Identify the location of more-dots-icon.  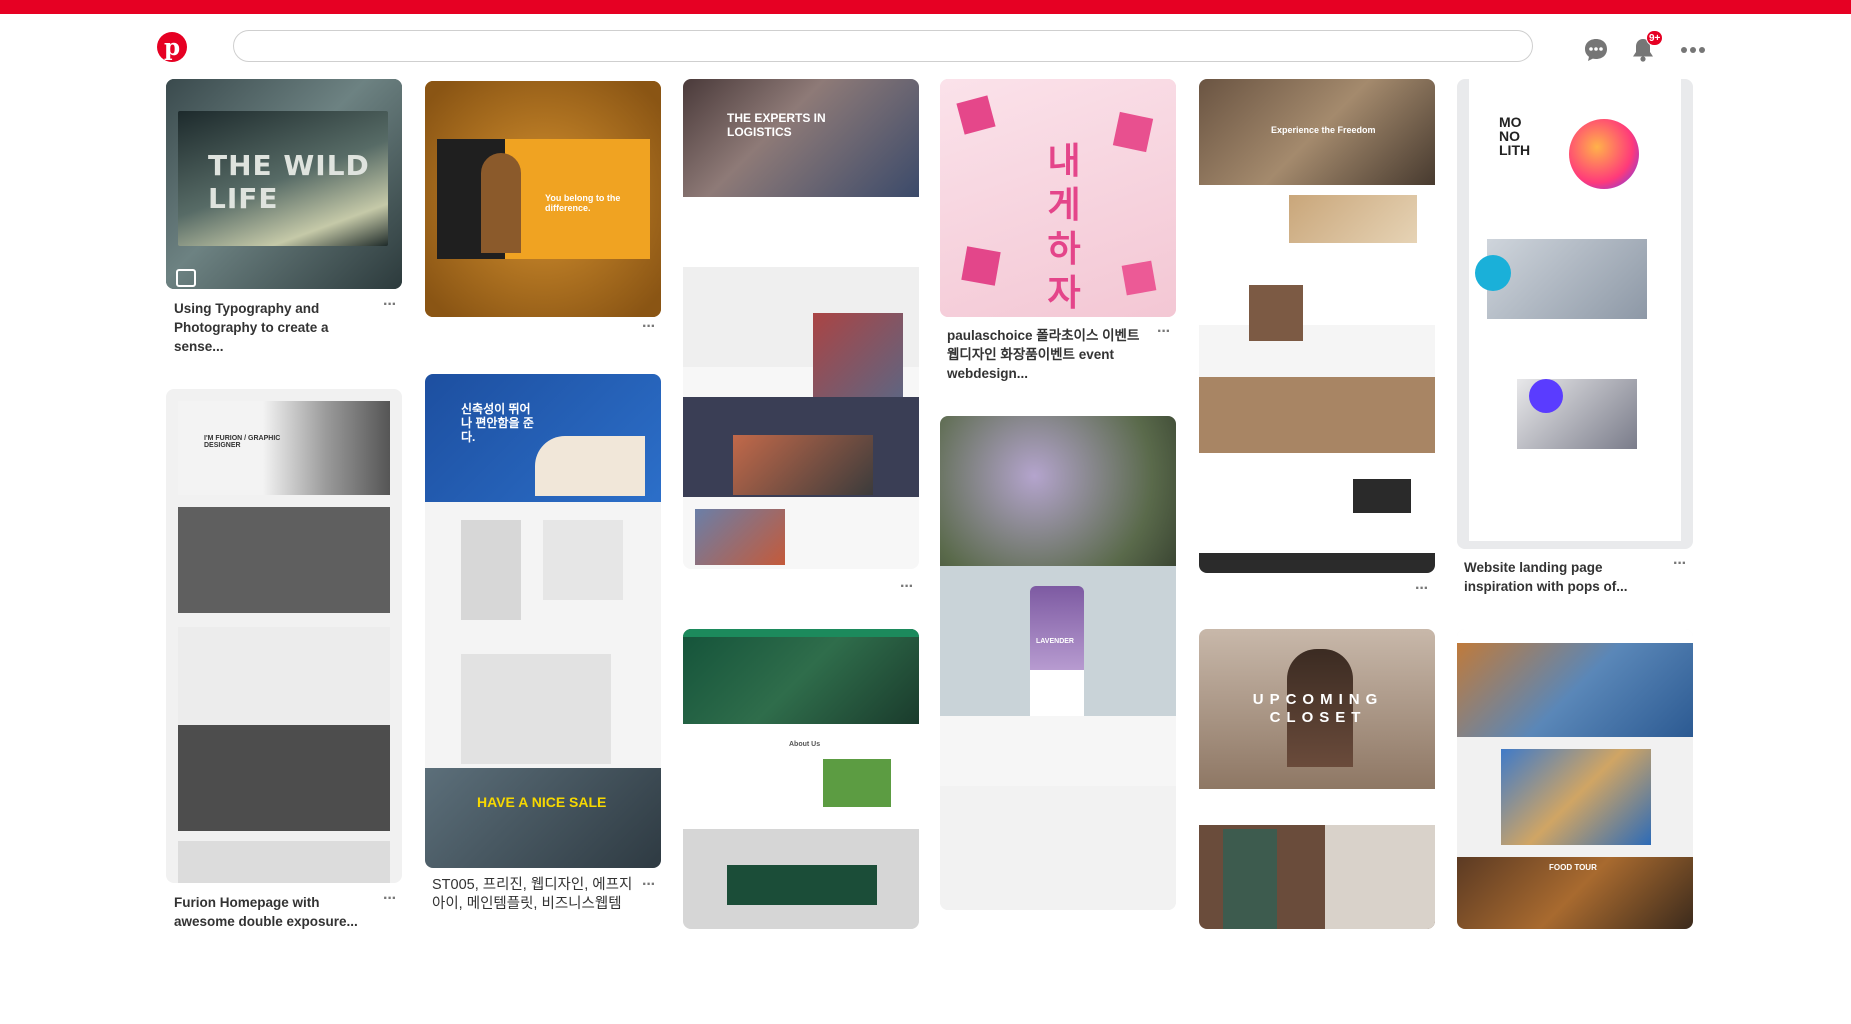
(1693, 50).